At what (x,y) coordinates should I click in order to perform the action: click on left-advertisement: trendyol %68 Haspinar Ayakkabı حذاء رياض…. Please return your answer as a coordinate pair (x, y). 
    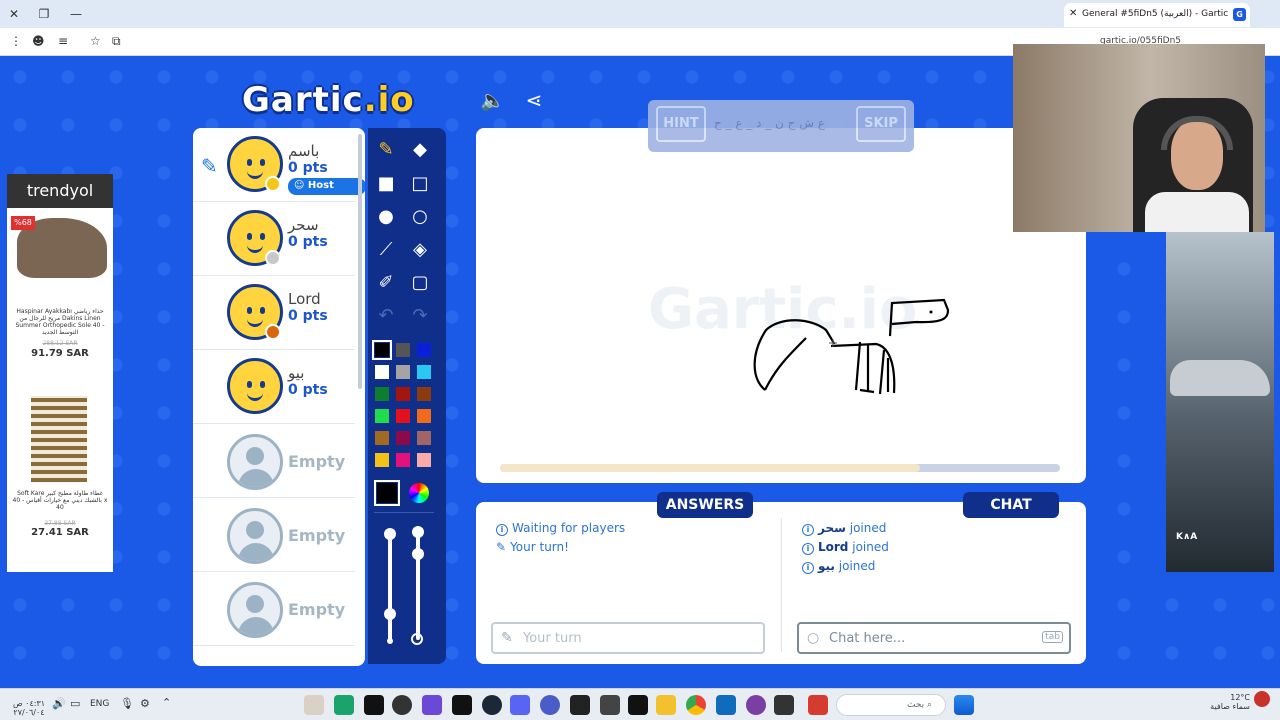
    Looking at the image, I should click on (60, 373).